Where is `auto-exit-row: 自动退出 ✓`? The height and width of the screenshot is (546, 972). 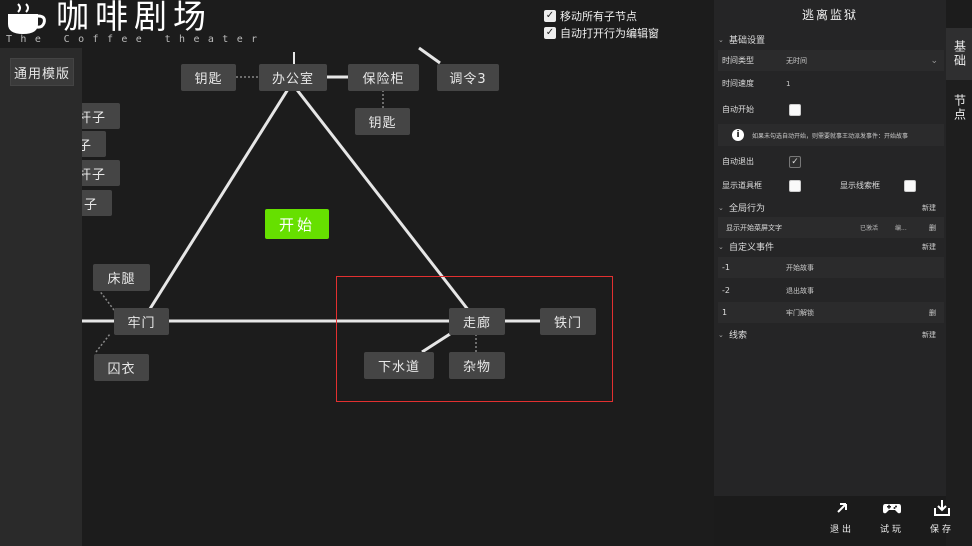 auto-exit-row: 自动退出 ✓ is located at coordinates (831, 161).